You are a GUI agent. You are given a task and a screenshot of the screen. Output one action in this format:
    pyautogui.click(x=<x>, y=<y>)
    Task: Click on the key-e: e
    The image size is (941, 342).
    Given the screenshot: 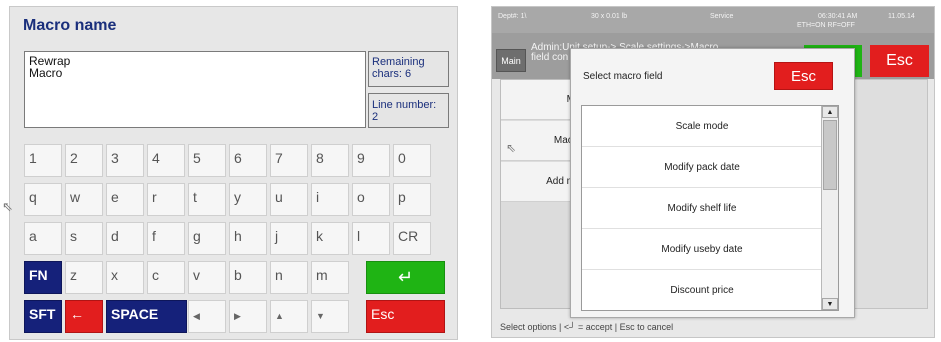 What is the action you would take?
    pyautogui.click(x=125, y=199)
    